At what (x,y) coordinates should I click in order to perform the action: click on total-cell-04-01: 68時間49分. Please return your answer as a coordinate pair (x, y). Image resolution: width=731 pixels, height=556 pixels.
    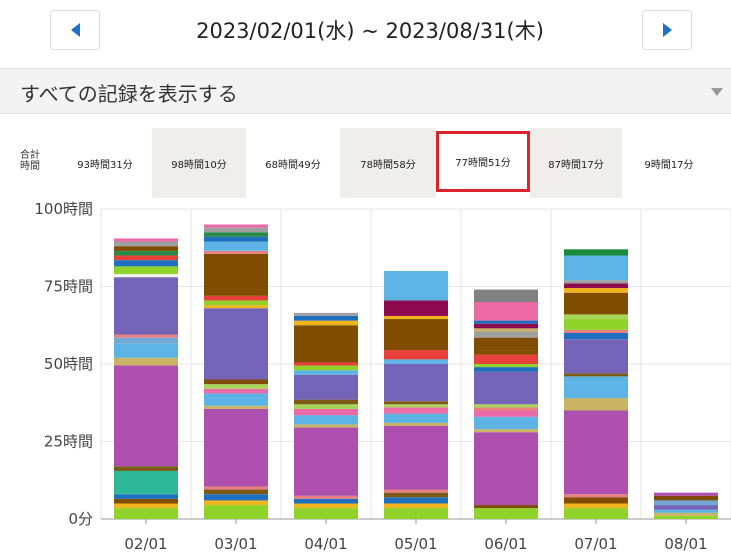
    Looking at the image, I should click on (293, 163).